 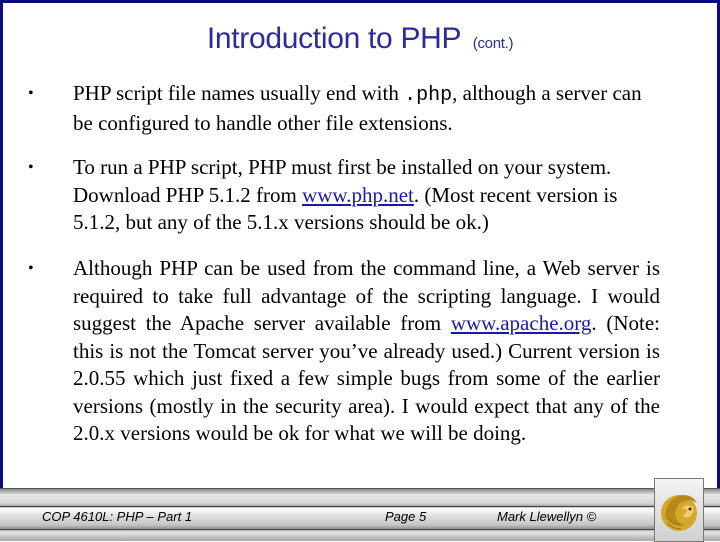 I want to click on footer-course: COP 4610L: PHP – Part 1, so click(x=117, y=516).